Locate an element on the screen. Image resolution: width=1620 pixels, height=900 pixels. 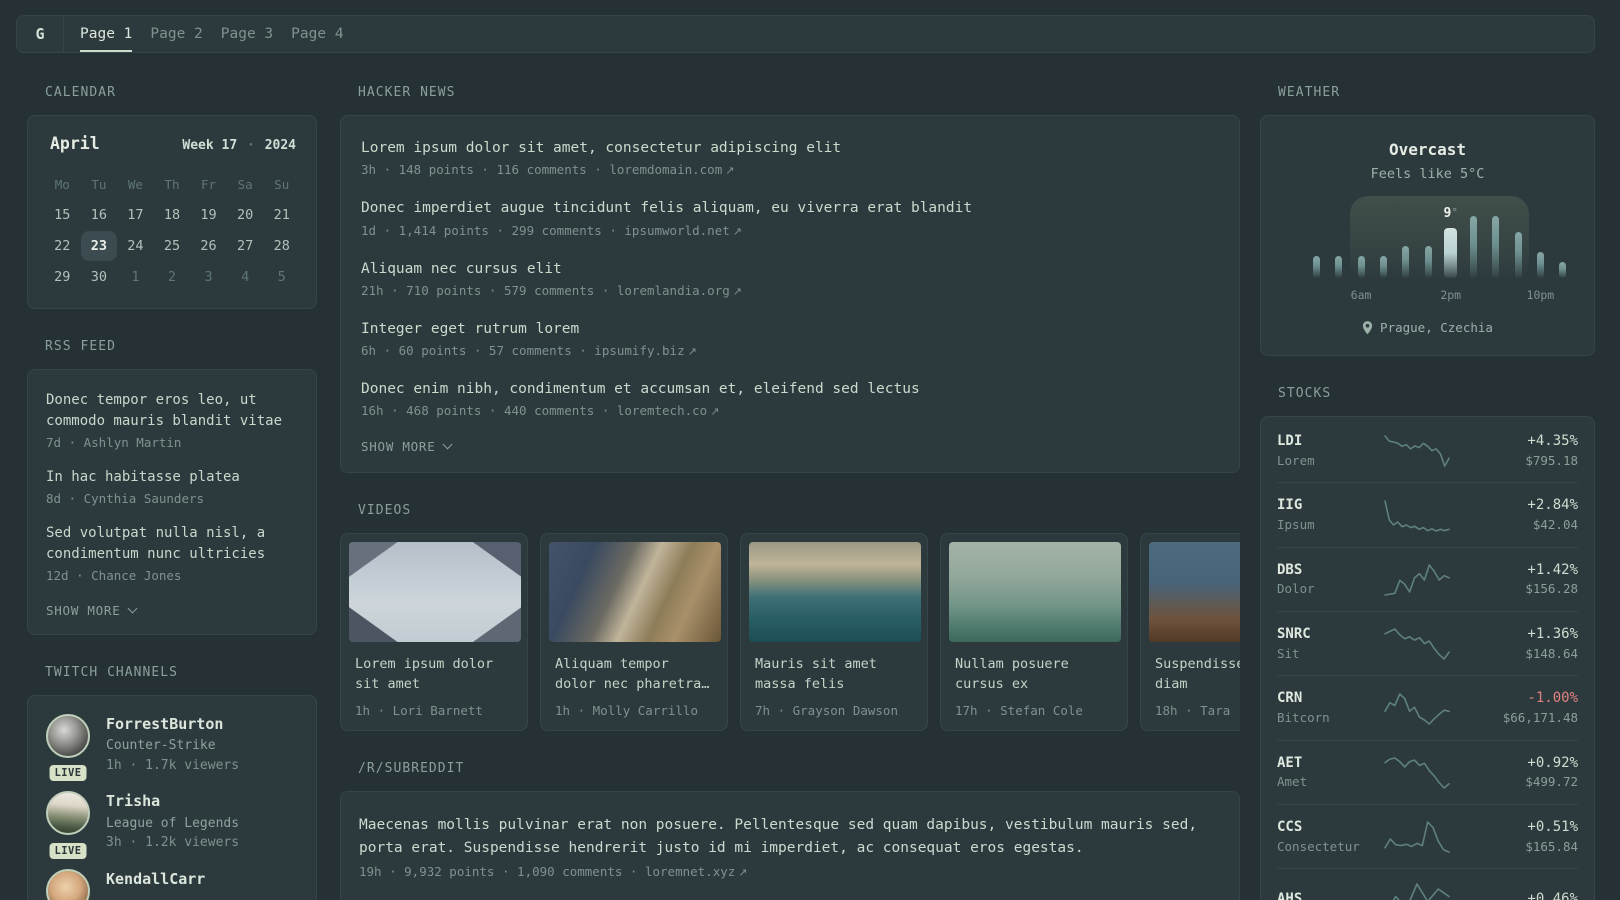
hn-item-title: Integer eget rutrum lorem is located at coordinates (790, 329).